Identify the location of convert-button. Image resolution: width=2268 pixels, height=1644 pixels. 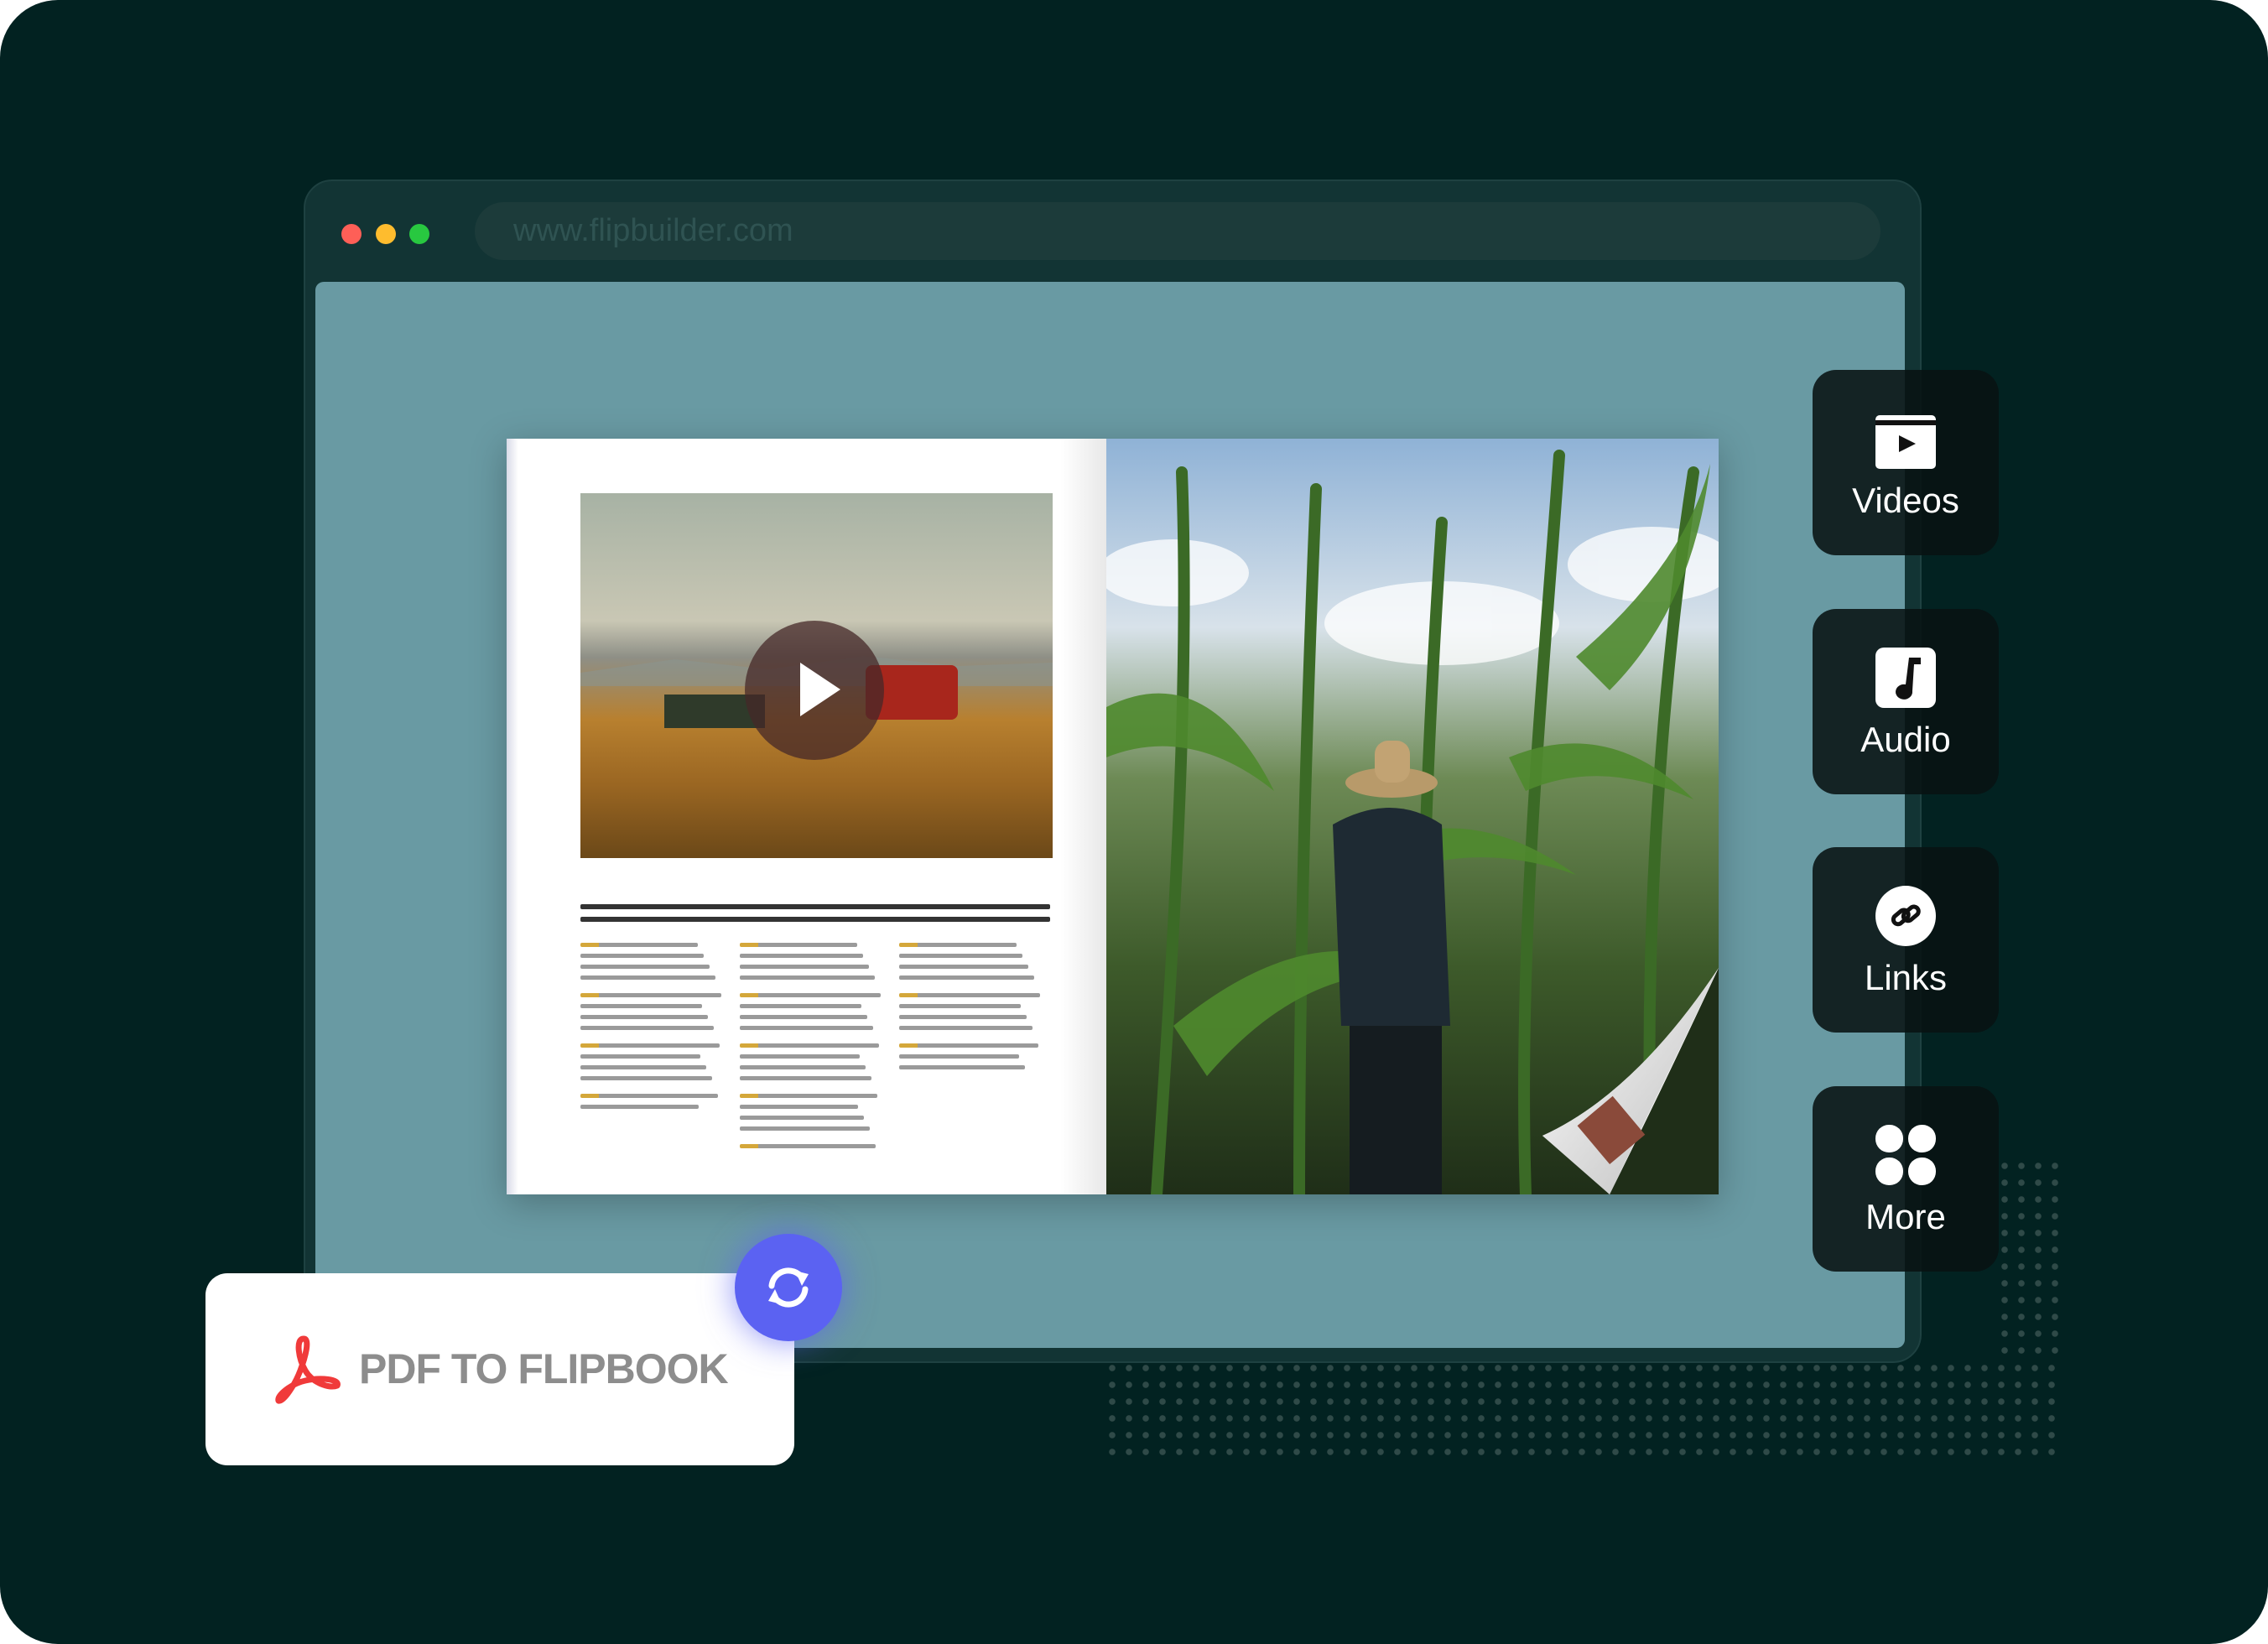
(788, 1287).